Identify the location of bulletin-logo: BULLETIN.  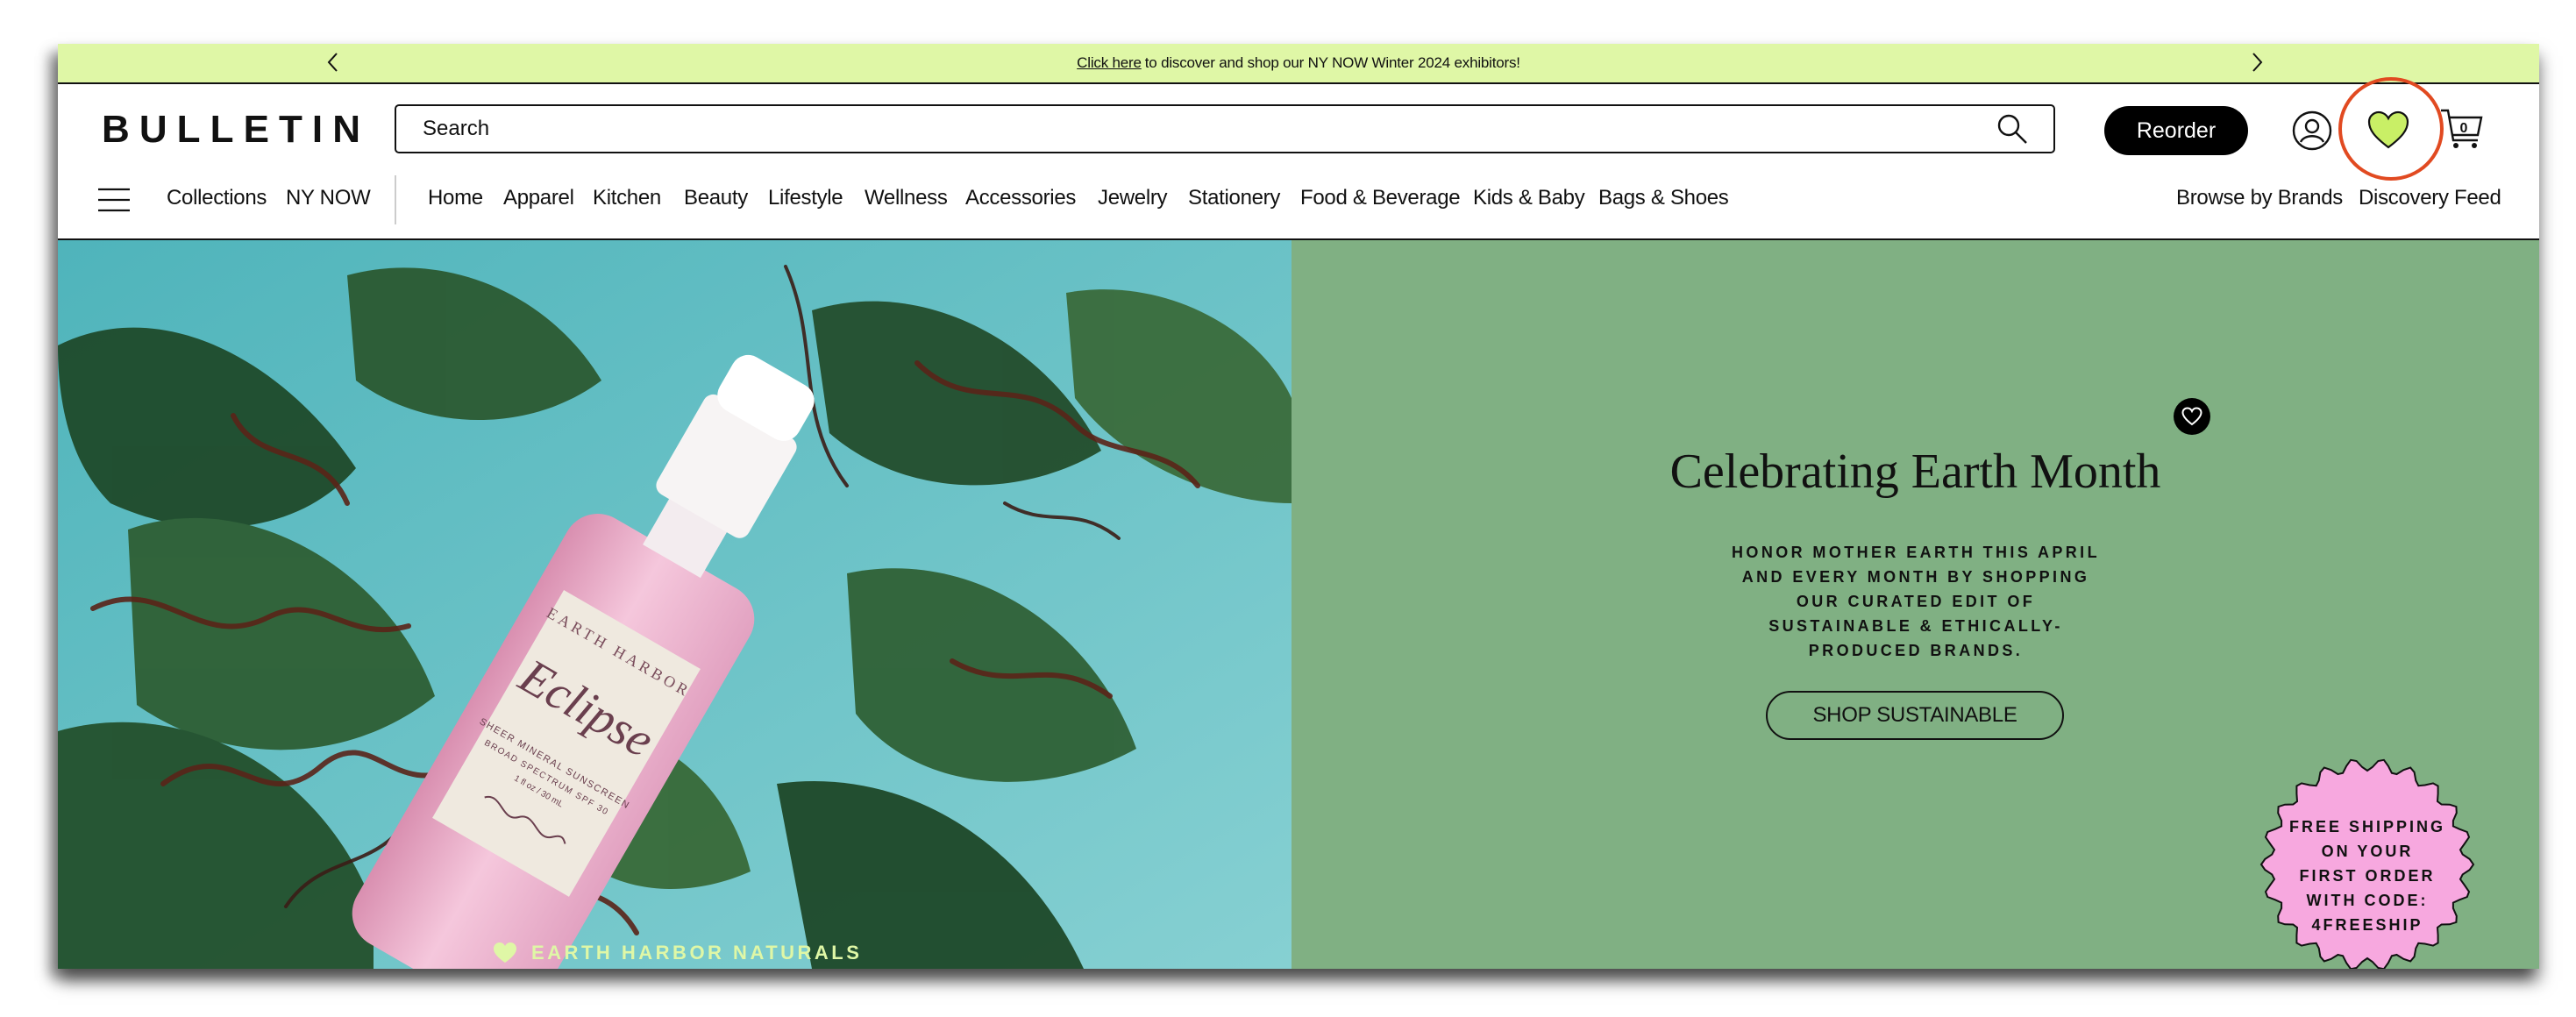
(233, 128).